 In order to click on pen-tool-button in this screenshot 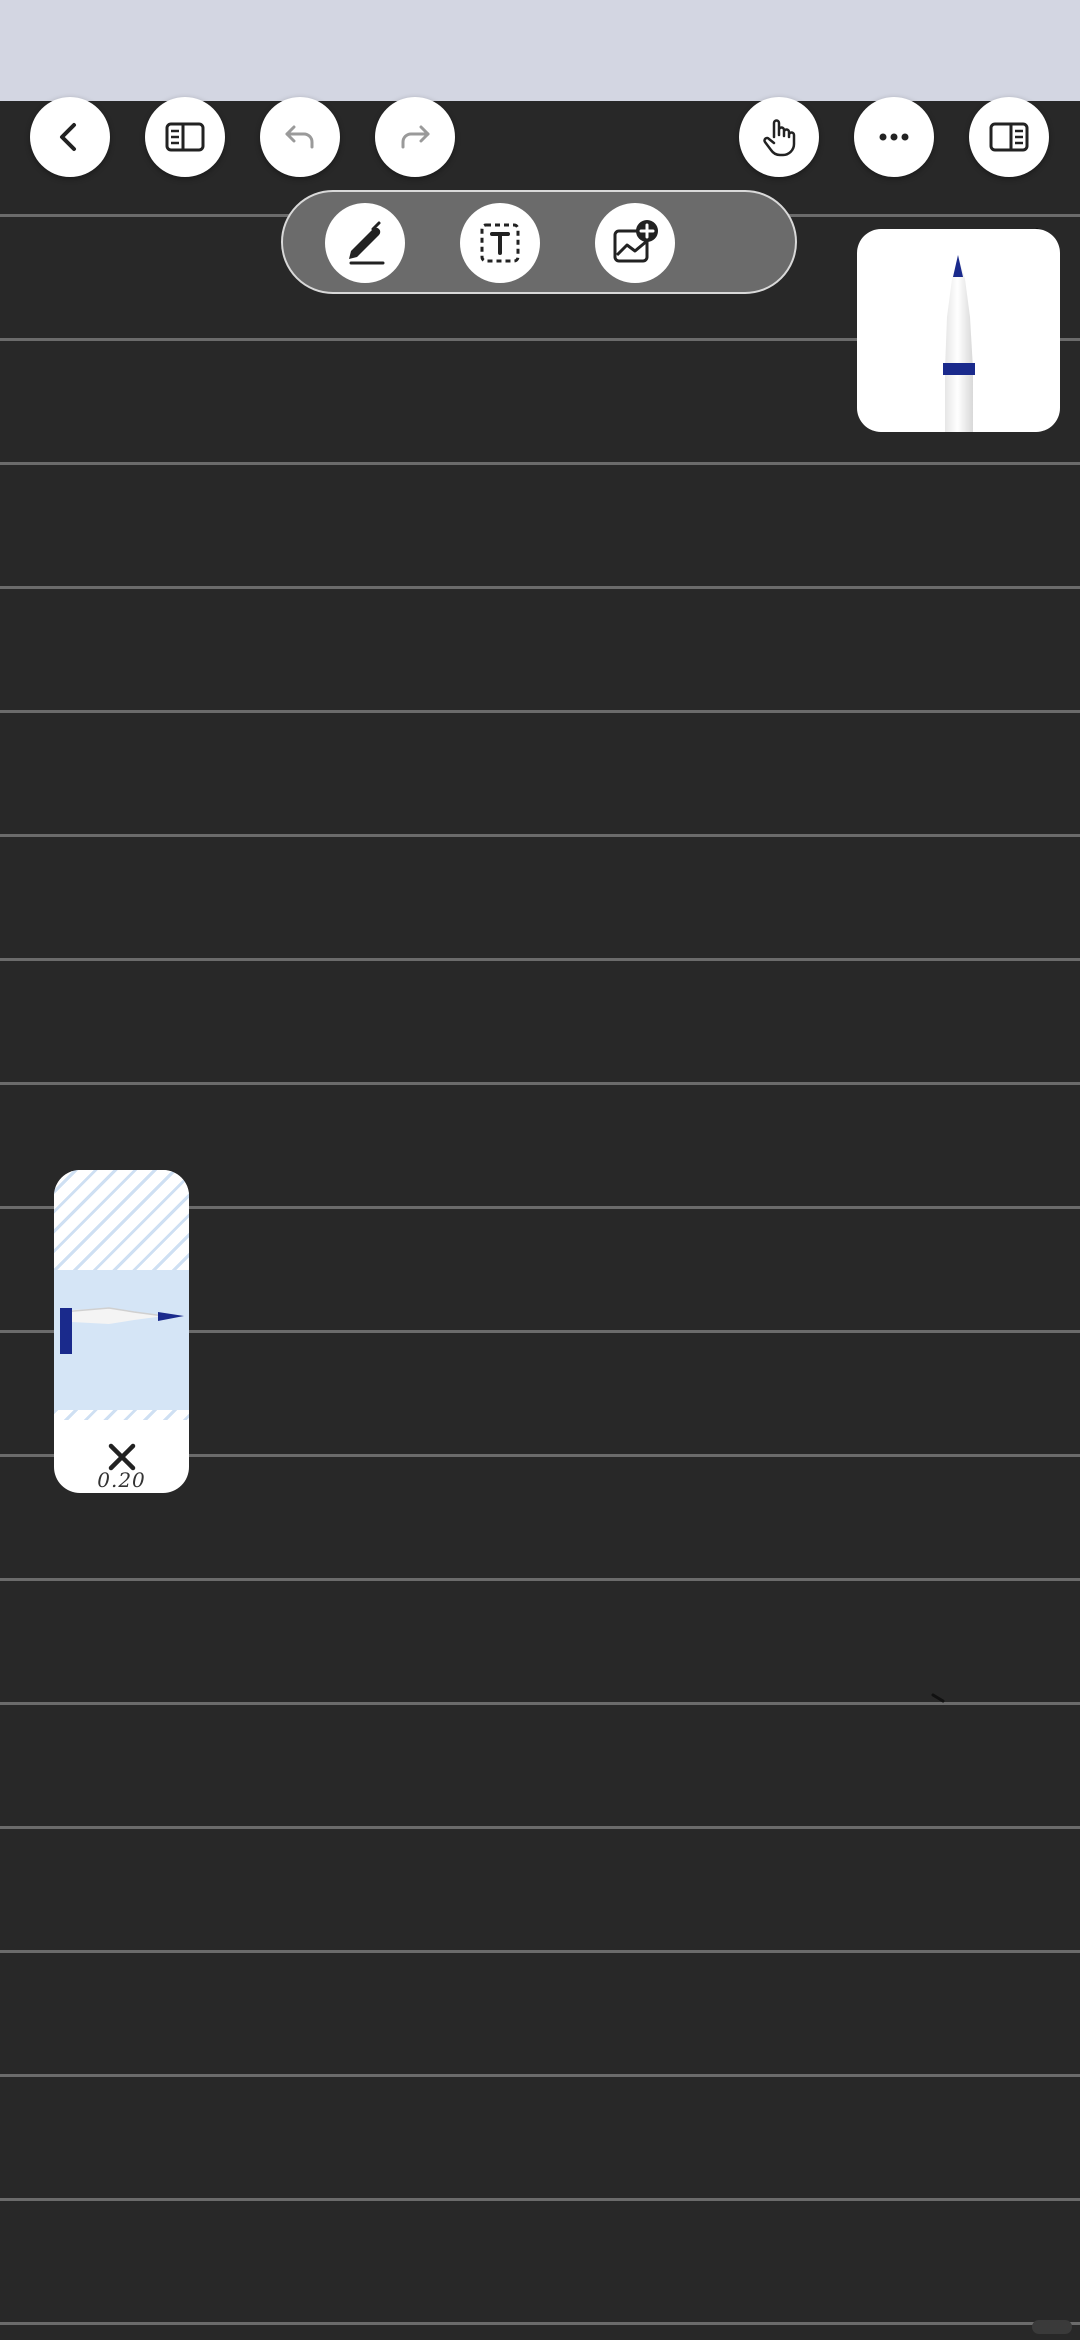, I will do `click(365, 243)`.